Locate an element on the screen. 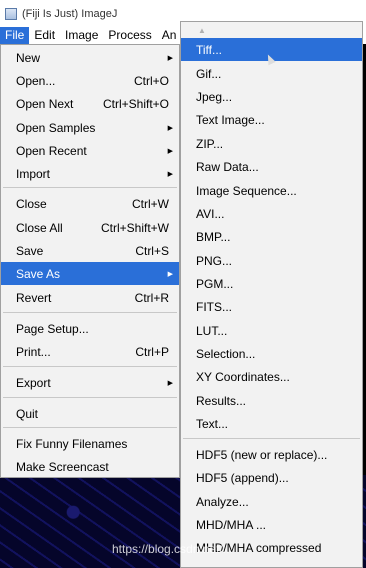  app-icon is located at coordinates (11, 13).